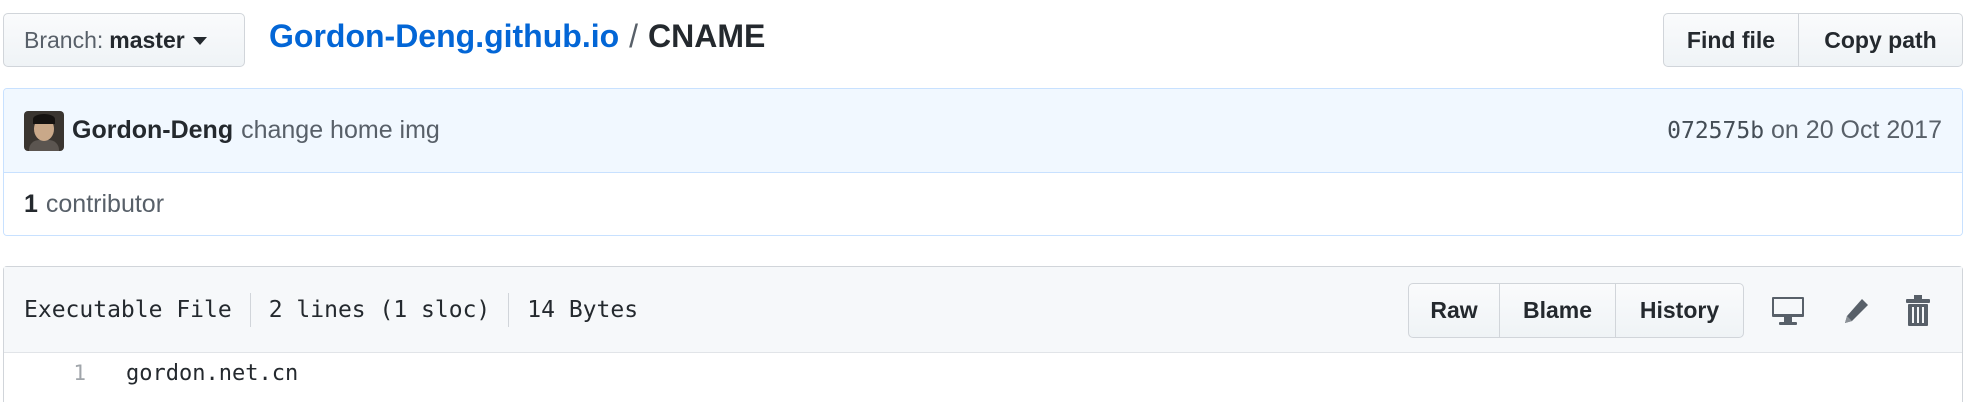  What do you see at coordinates (1881, 40) in the screenshot?
I see `copy-path-button: Copy path` at bounding box center [1881, 40].